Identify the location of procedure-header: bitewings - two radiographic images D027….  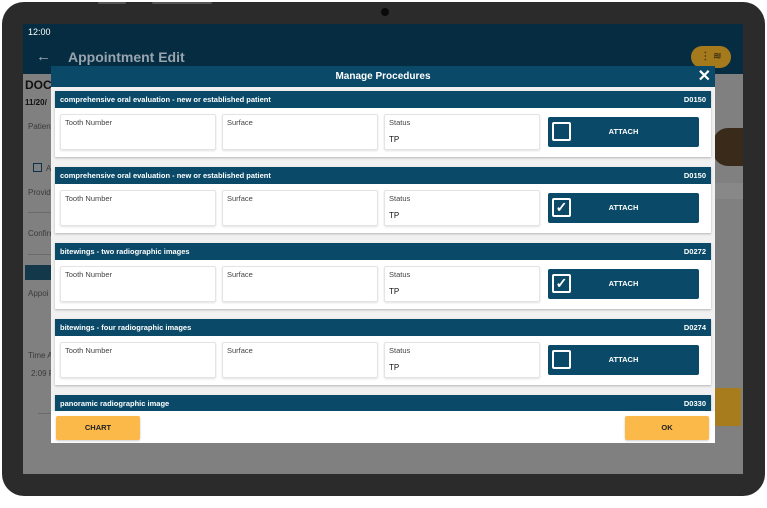
(383, 251).